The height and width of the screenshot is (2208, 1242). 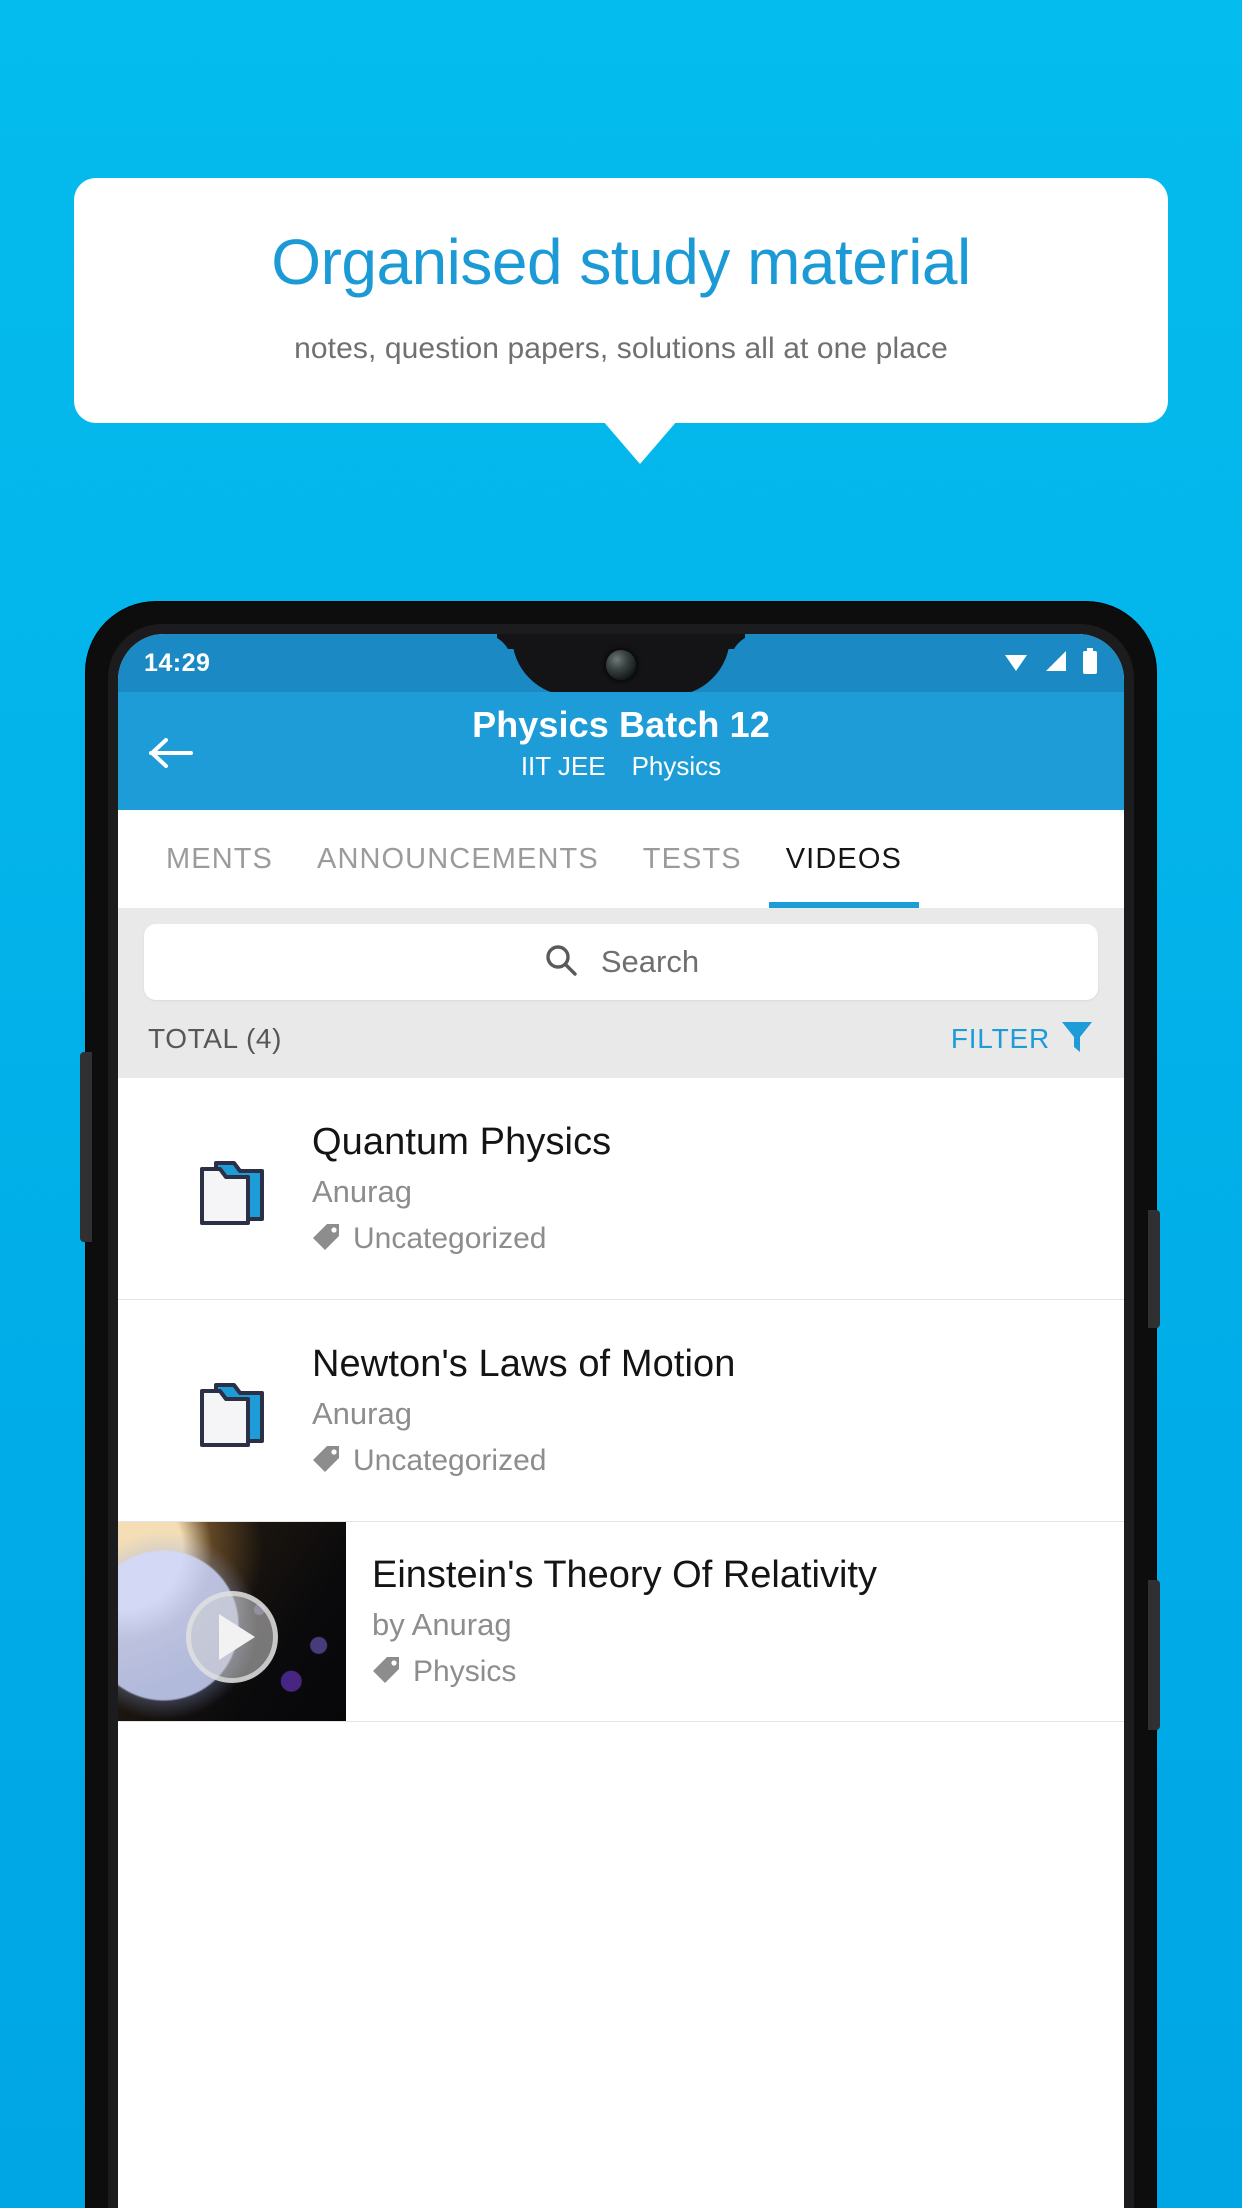 What do you see at coordinates (676, 766) in the screenshot?
I see `batch-subject-label: Physics` at bounding box center [676, 766].